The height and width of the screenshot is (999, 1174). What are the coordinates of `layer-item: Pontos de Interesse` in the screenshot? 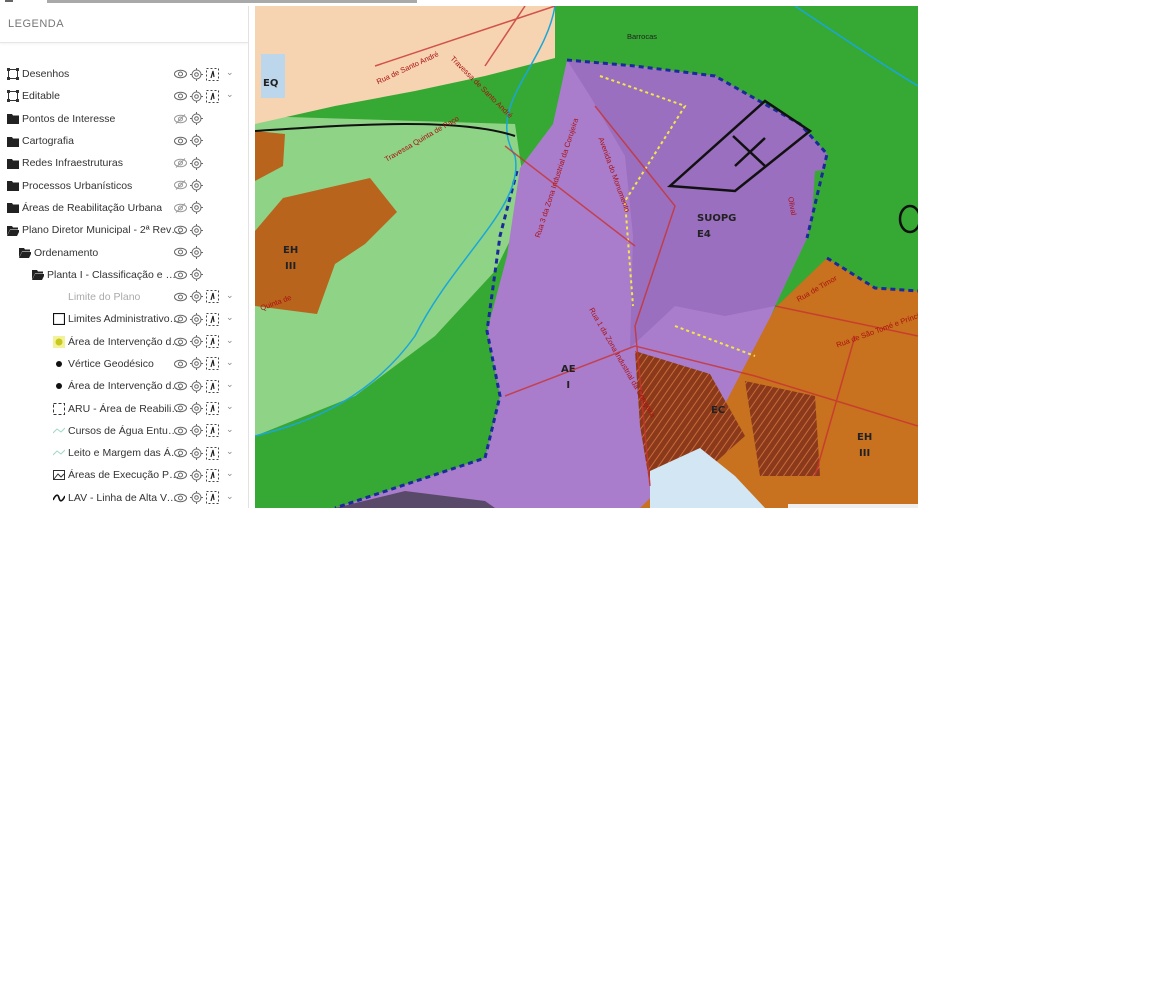 It's located at (124, 119).